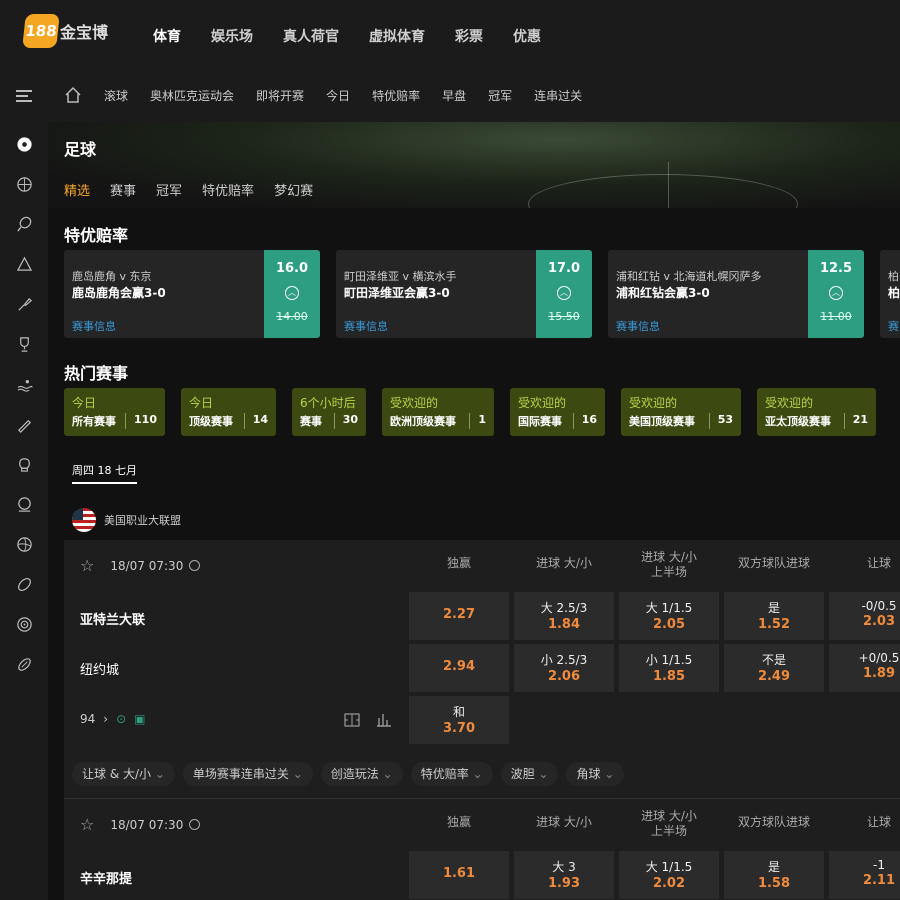  What do you see at coordinates (469, 36) in the screenshot?
I see `topnav-lottery: 彩票` at bounding box center [469, 36].